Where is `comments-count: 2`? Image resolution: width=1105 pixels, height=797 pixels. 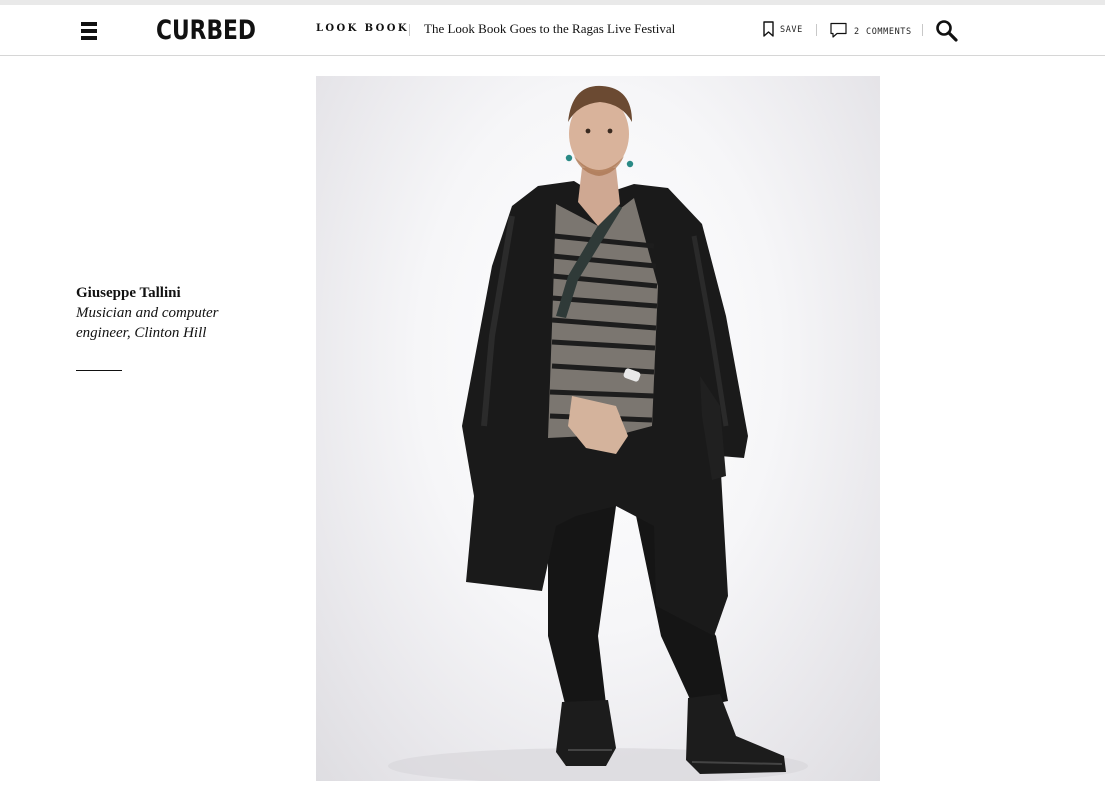 comments-count: 2 is located at coordinates (857, 32).